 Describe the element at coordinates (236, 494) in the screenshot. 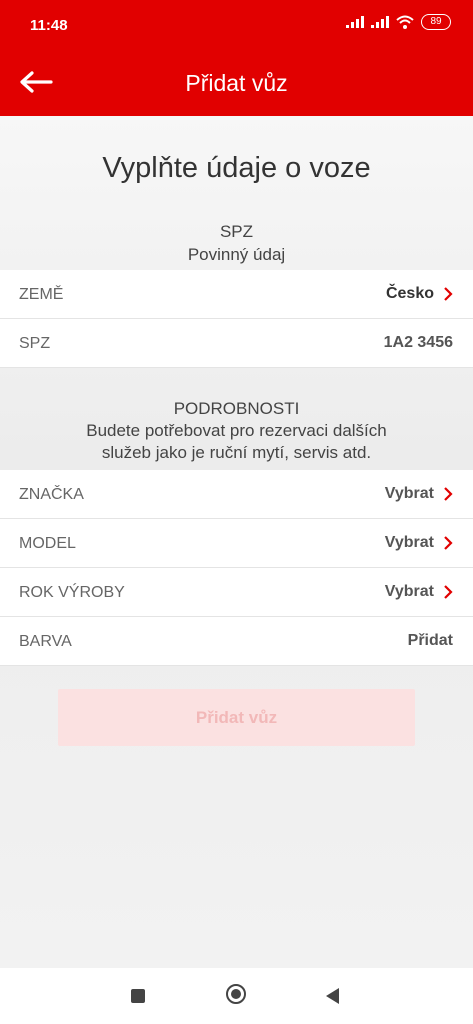

I see `brand-row: ZNAČKA Vybrat` at that location.